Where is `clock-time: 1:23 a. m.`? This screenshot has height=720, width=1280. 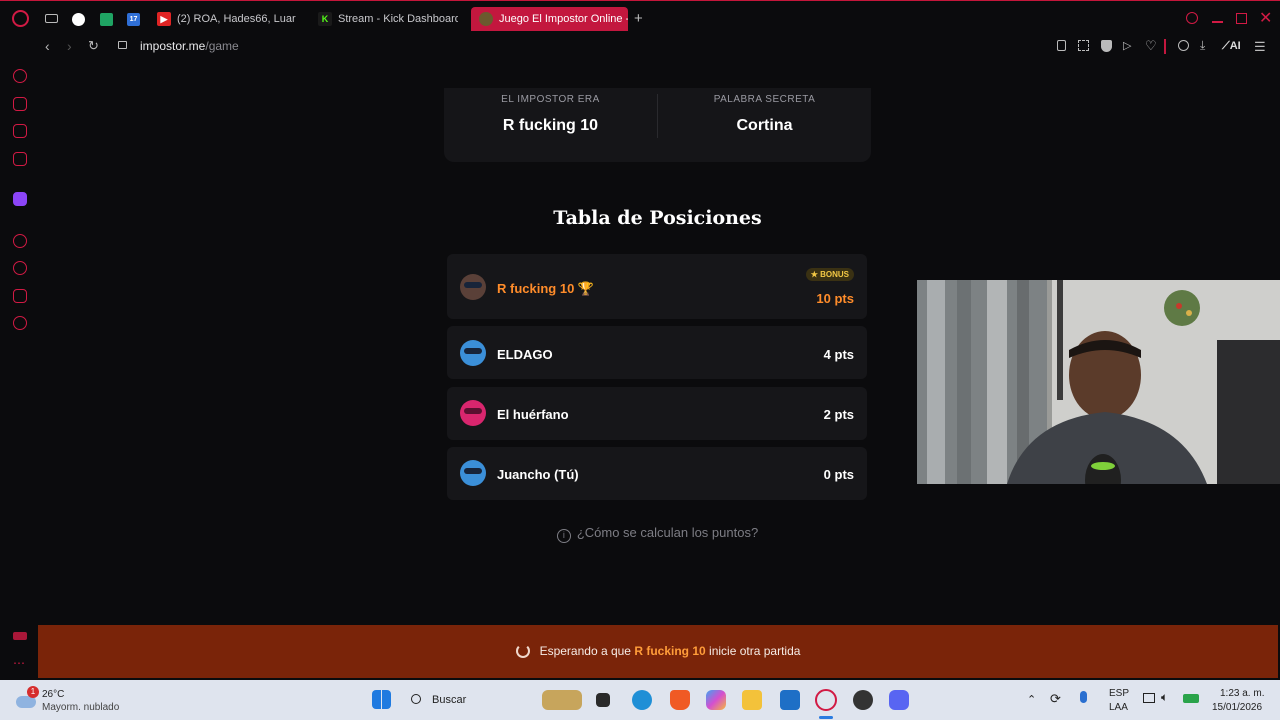
clock-time: 1:23 a. m. is located at coordinates (1242, 693).